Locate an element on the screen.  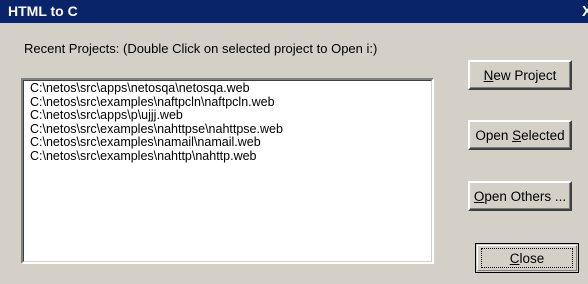
close-label: Close is located at coordinates (527, 258).